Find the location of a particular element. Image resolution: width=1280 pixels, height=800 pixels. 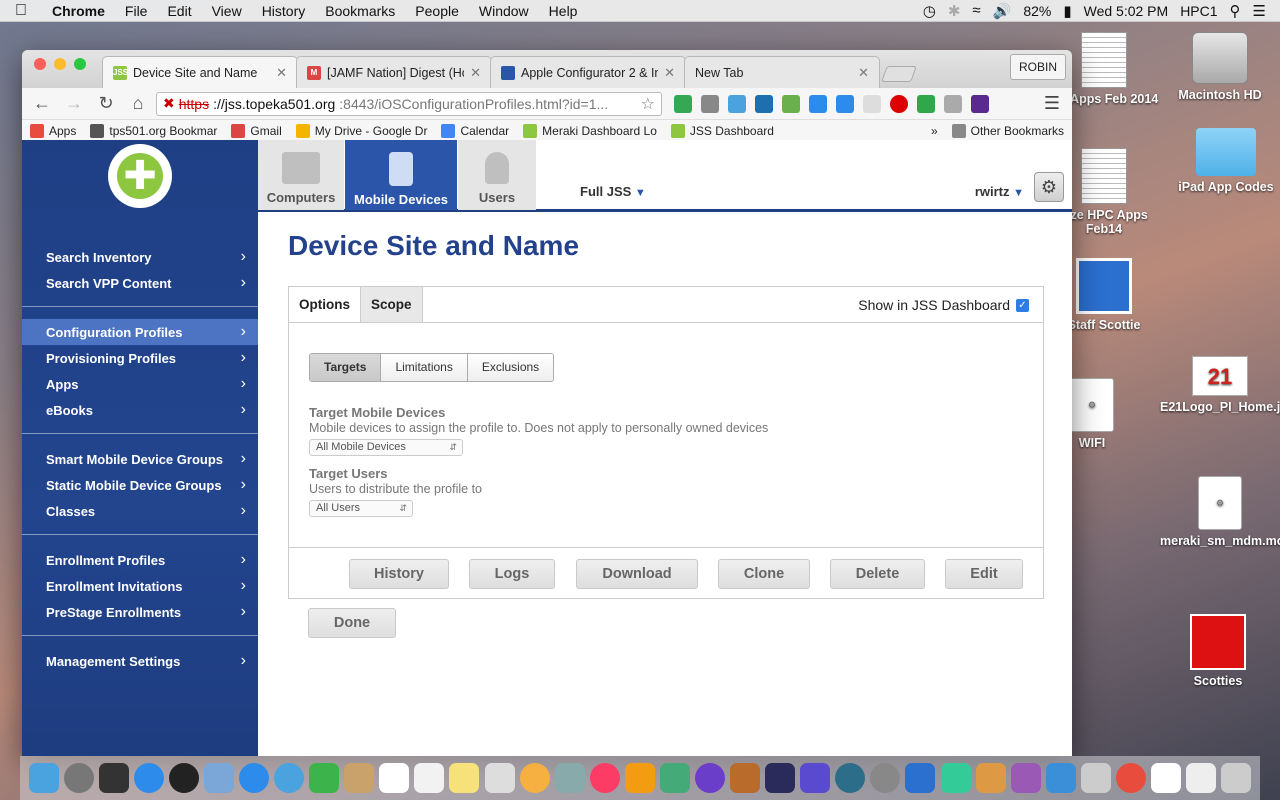

volume-icon: 🔊 is located at coordinates (1002, 11).